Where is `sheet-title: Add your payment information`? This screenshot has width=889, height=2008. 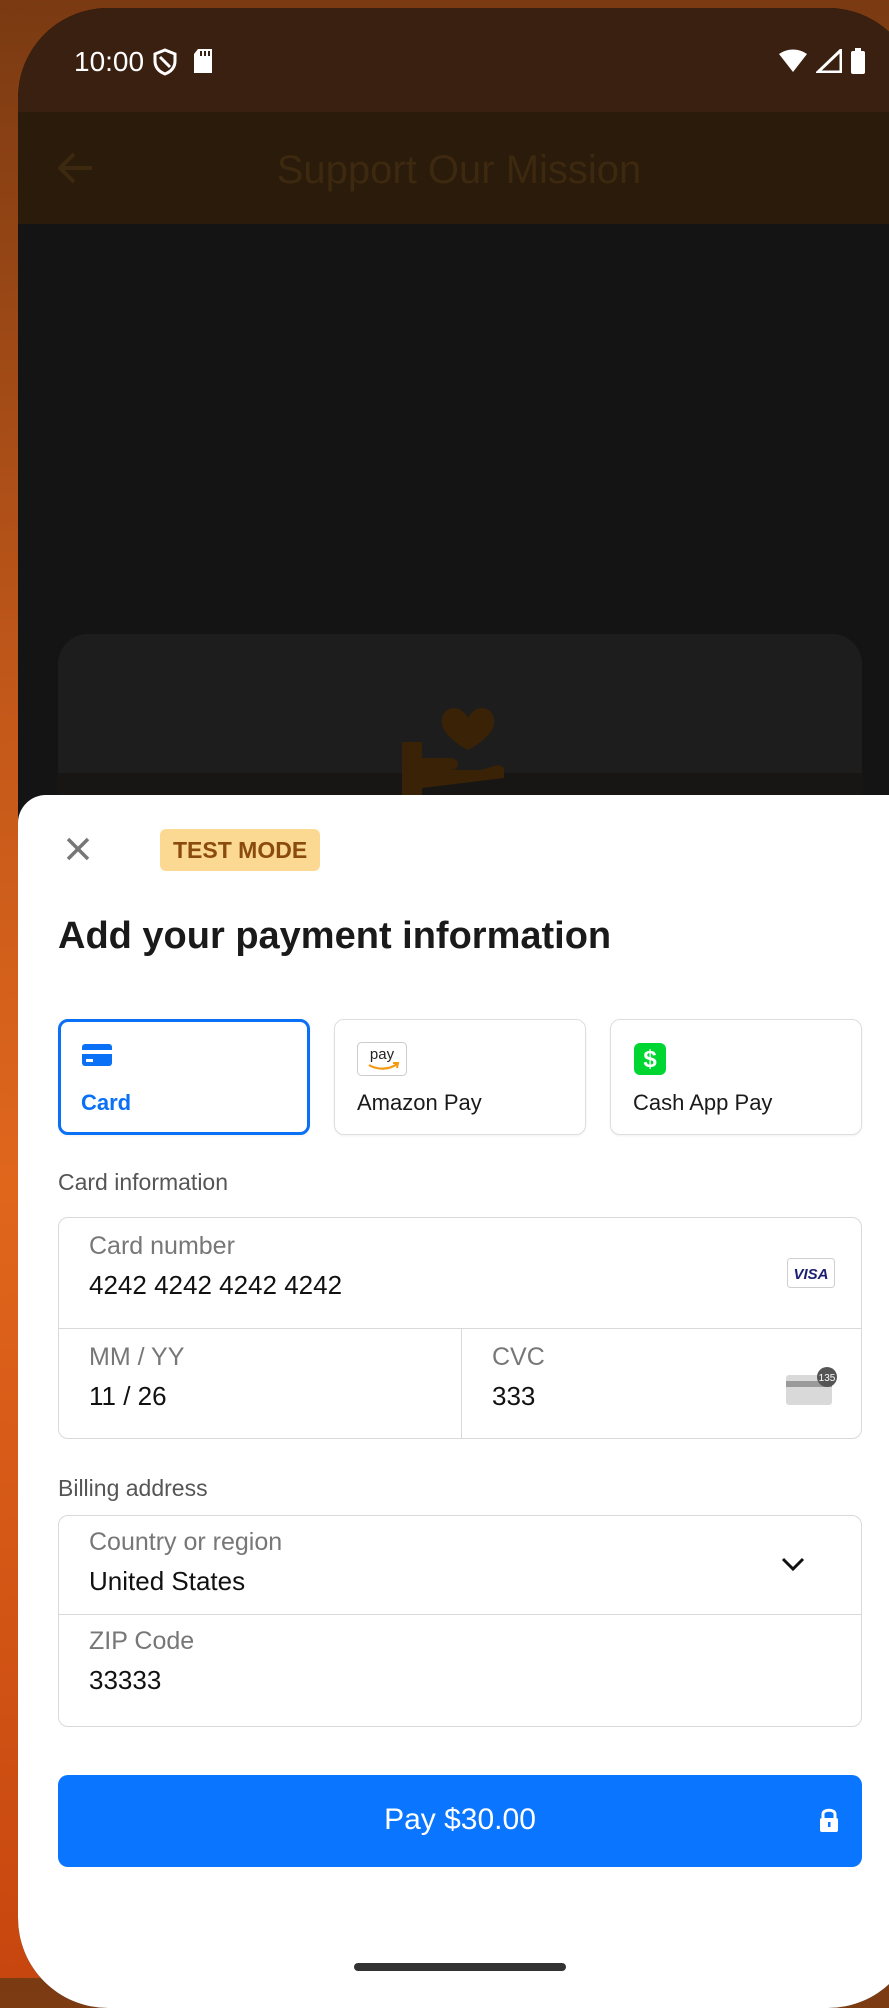 sheet-title: Add your payment information is located at coordinates (335, 936).